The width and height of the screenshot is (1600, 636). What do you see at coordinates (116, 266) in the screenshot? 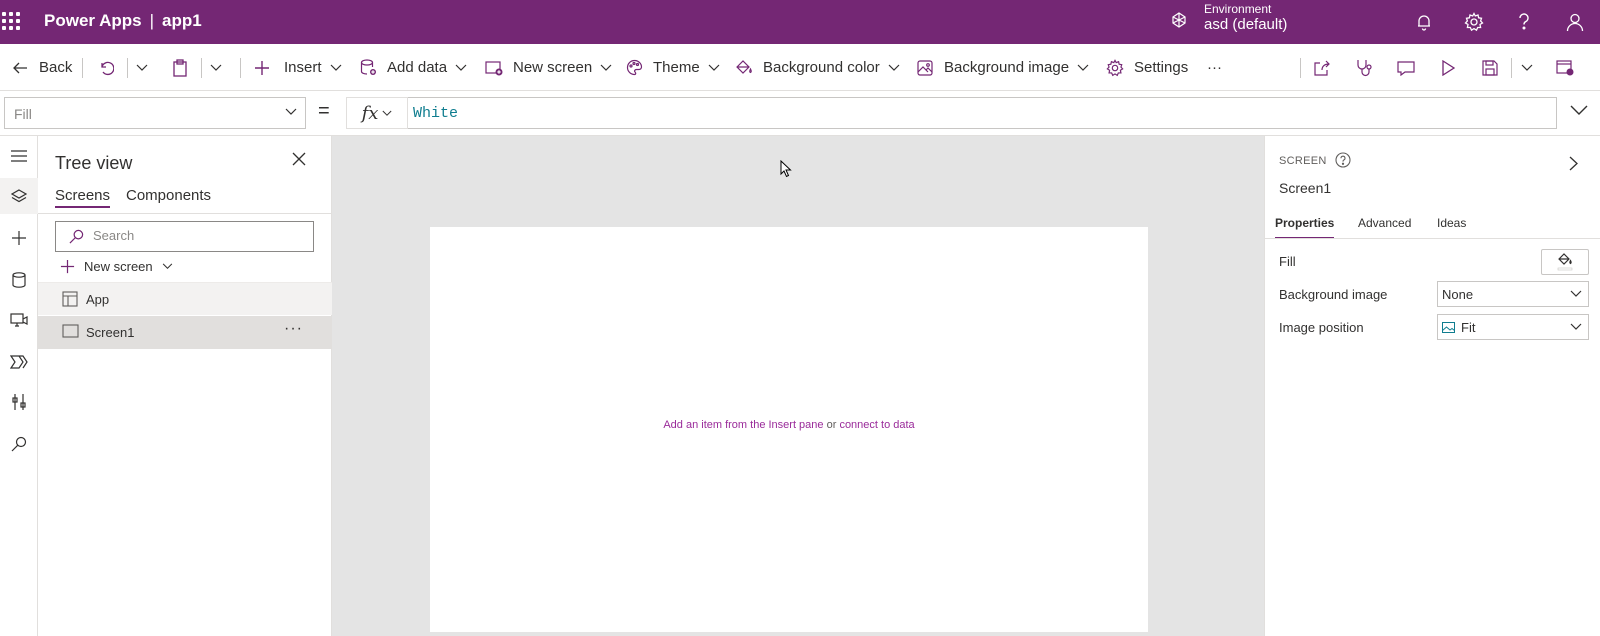
I see `tree-new-screen-button: New screen` at bounding box center [116, 266].